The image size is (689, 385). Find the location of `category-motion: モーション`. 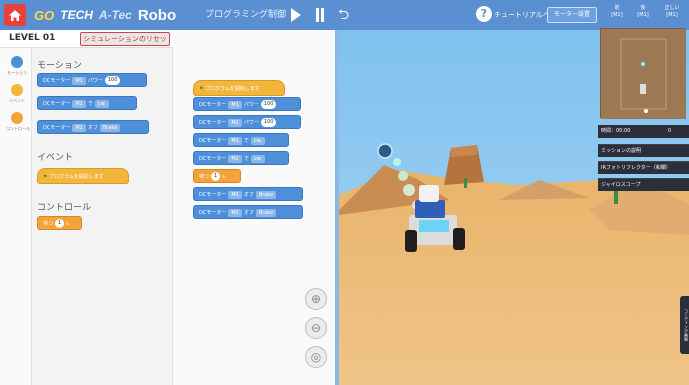

category-motion: モーション is located at coordinates (17, 66).